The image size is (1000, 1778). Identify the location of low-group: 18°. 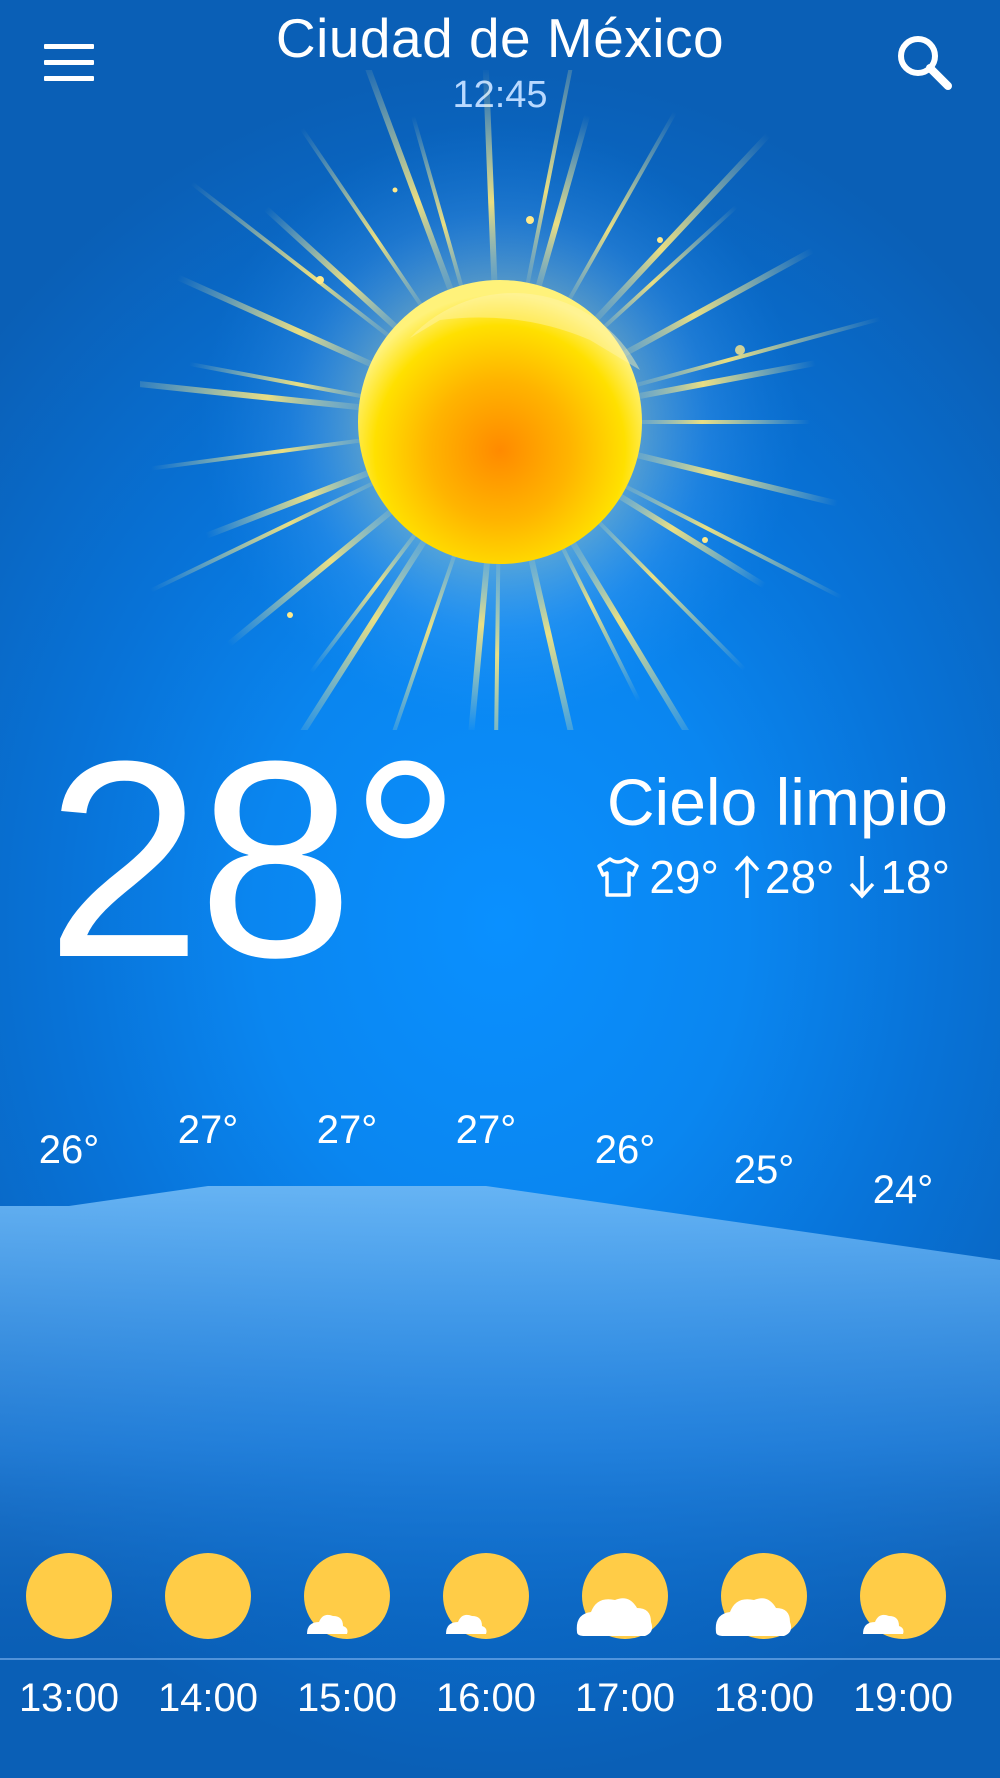
(899, 877).